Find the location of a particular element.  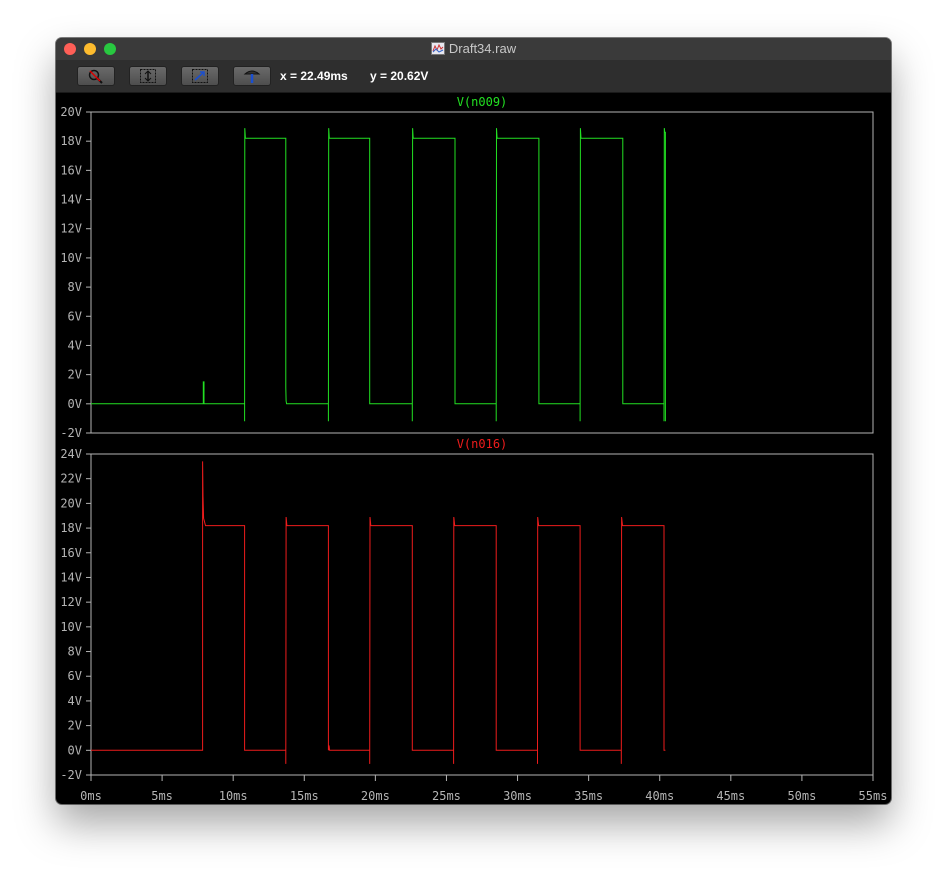

autorange-icon is located at coordinates (148, 76).